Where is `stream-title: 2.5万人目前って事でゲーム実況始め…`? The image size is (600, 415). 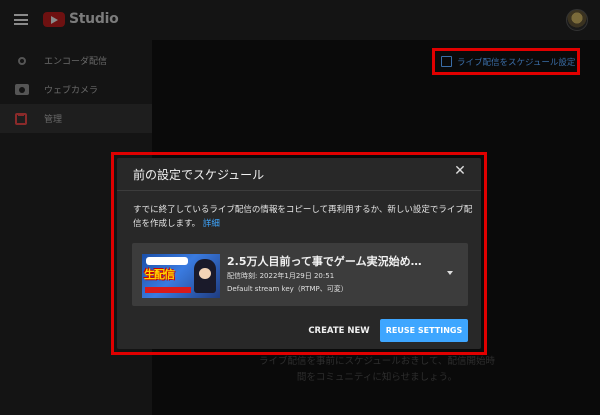 stream-title: 2.5万人目前って事でゲーム実況始め… is located at coordinates (324, 261).